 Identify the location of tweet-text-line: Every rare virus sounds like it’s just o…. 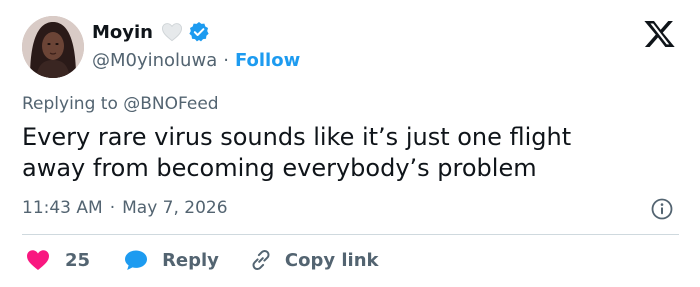
(297, 137).